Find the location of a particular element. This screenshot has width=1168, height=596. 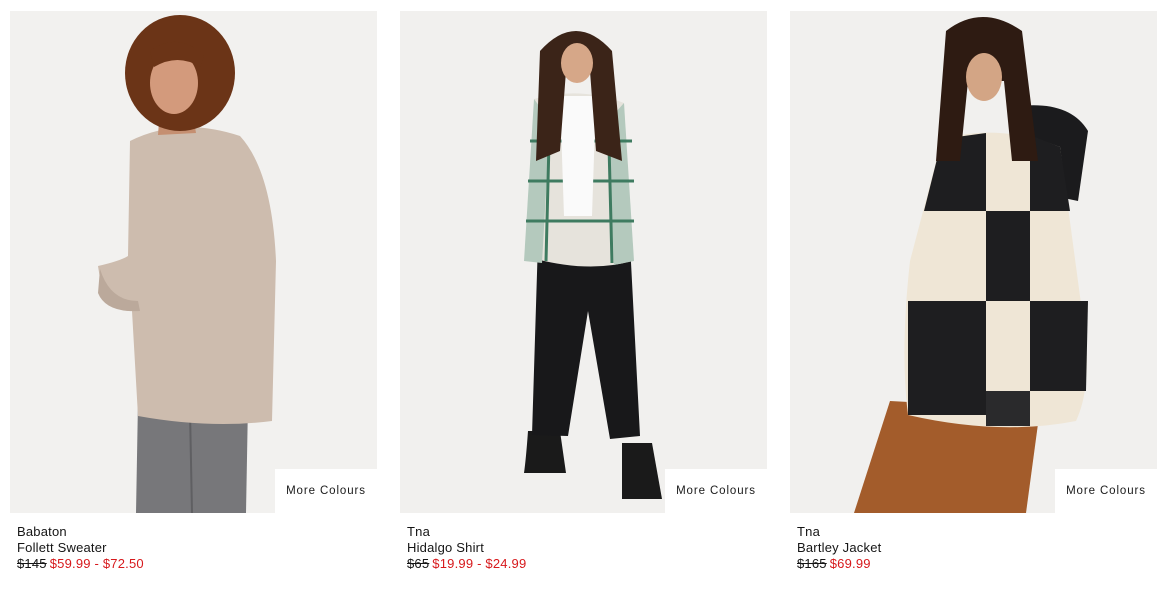

sale-price: $59.99 - $72.50 is located at coordinates (96, 563).